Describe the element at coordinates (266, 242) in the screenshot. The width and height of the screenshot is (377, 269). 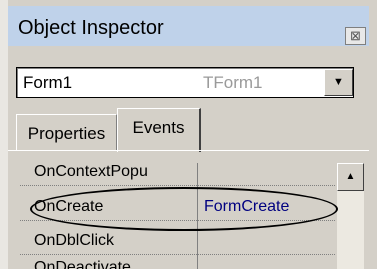
I see `event-value-ondblclick` at that location.